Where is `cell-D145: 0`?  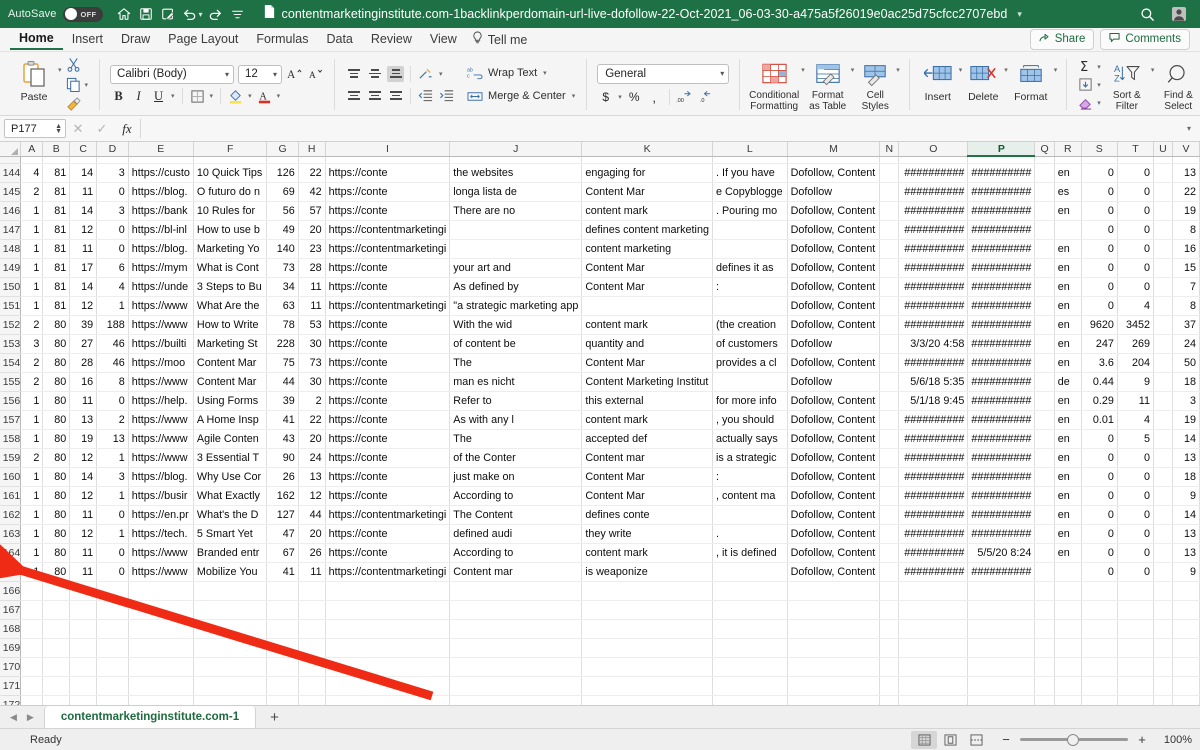 cell-D145: 0 is located at coordinates (112, 192).